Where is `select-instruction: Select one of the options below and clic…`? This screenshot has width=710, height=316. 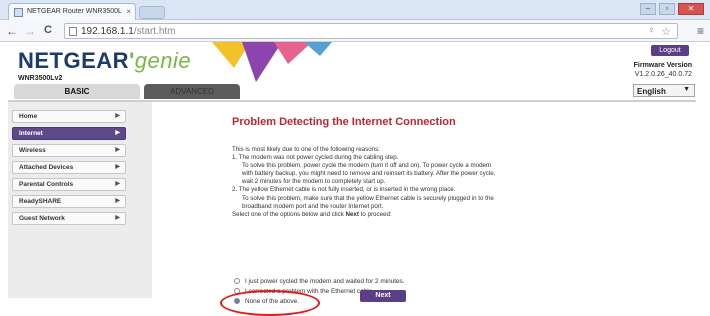
select-instruction: Select one of the options below and clic… is located at coordinates (452, 215).